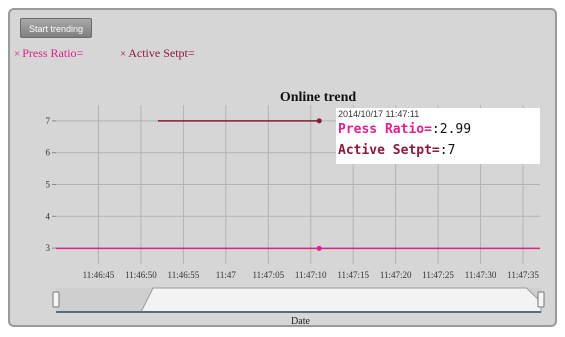  I want to click on tooltip-row-active-setpt: Active Setpt=:7, so click(396, 150).